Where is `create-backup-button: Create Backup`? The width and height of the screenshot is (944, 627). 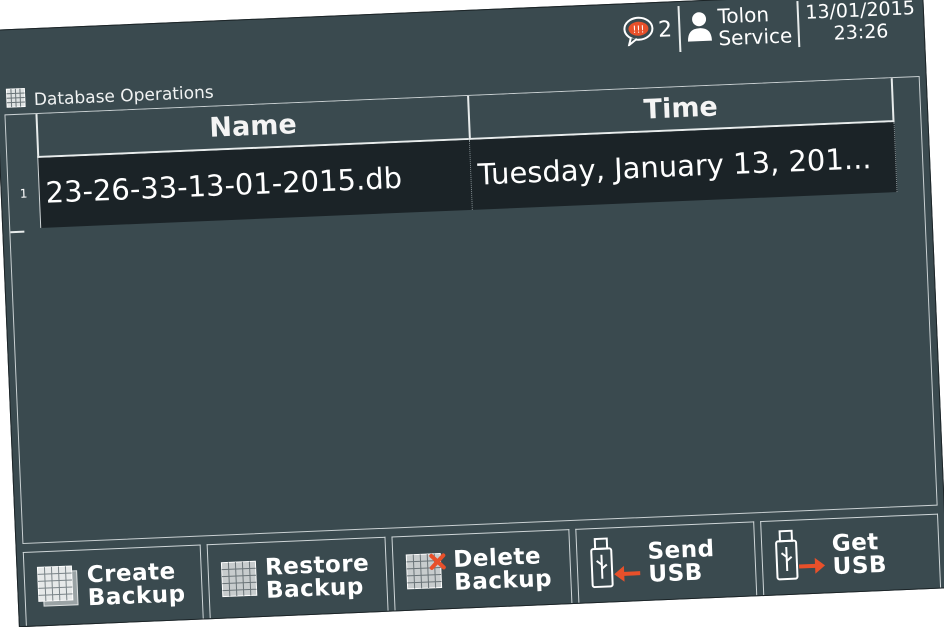
create-backup-button: Create Backup is located at coordinates (113, 585).